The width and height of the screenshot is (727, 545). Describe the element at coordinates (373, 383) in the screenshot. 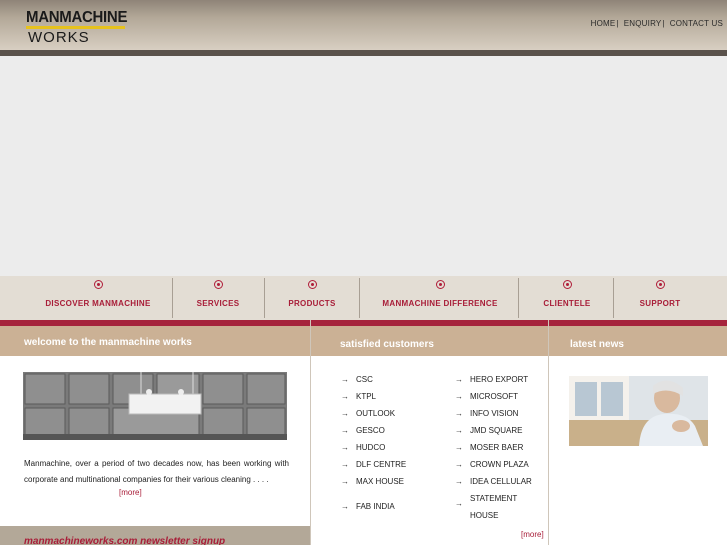

I see `customer-item: → CSC` at that location.